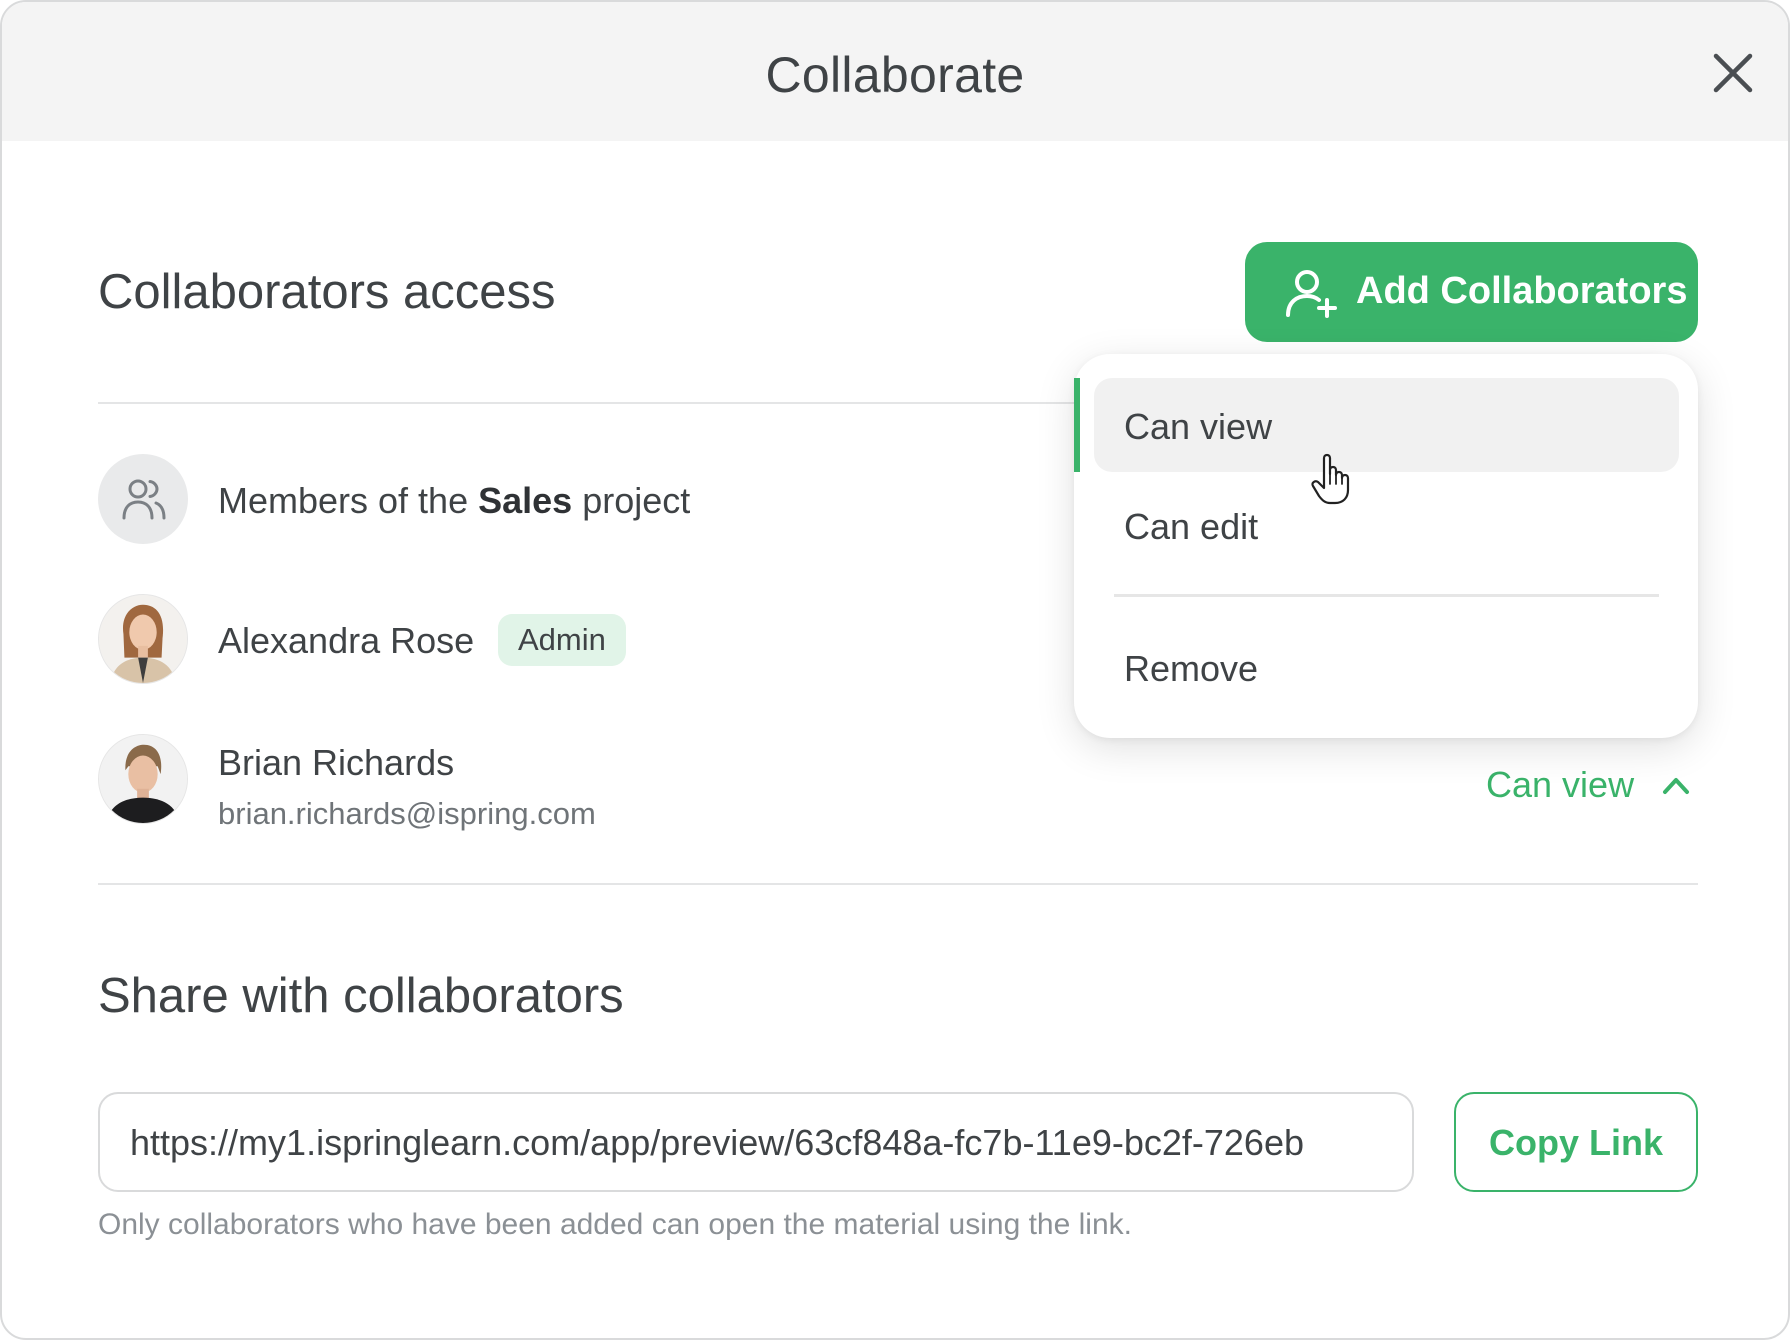  I want to click on group-label-prefix: Members of the, so click(348, 500).